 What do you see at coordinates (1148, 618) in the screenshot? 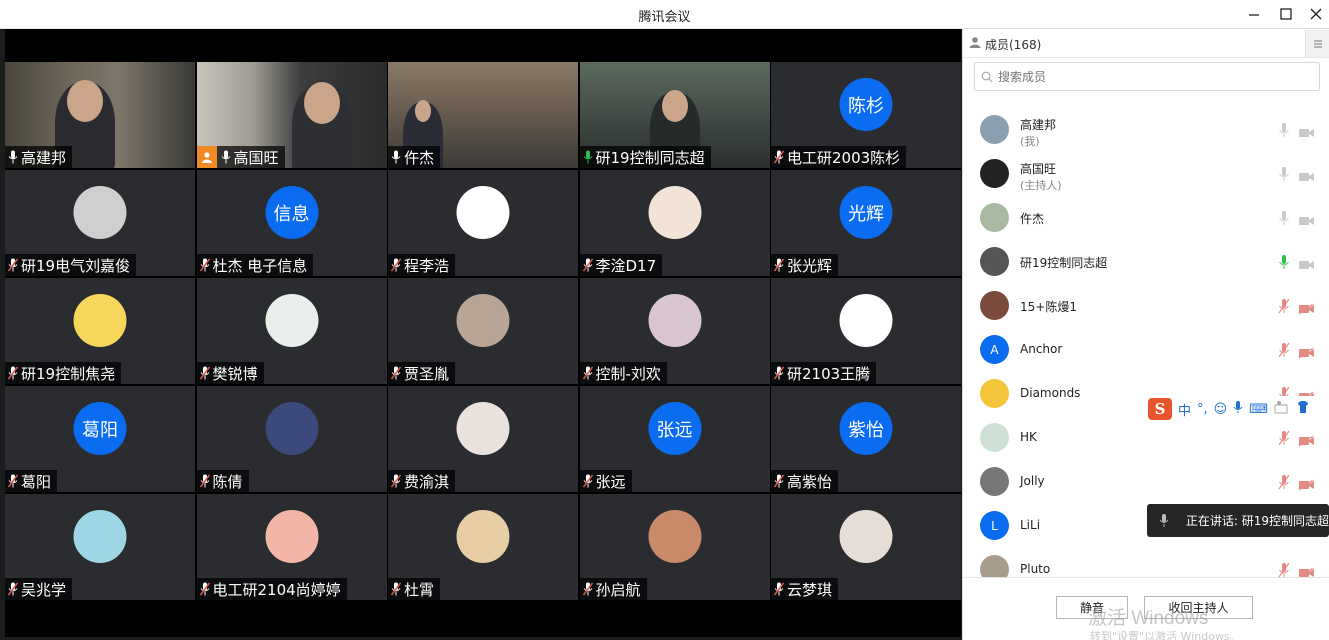
I see `windows-activation-watermark: 激活 Windows` at bounding box center [1148, 618].